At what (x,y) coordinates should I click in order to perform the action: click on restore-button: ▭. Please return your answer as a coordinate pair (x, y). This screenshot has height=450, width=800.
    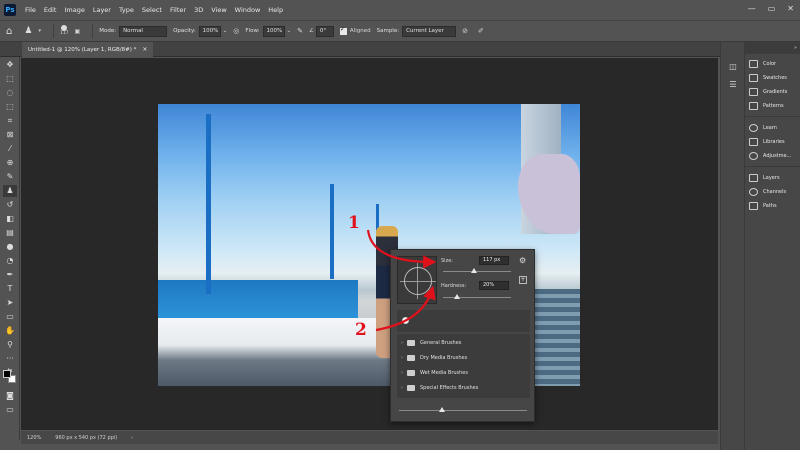
    Looking at the image, I should click on (772, 8).